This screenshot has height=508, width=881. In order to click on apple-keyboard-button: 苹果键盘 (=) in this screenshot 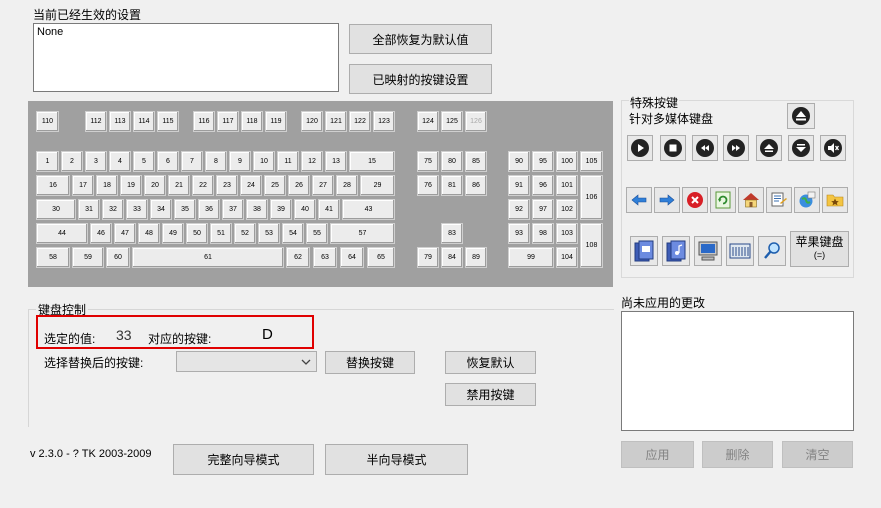, I will do `click(819, 249)`.